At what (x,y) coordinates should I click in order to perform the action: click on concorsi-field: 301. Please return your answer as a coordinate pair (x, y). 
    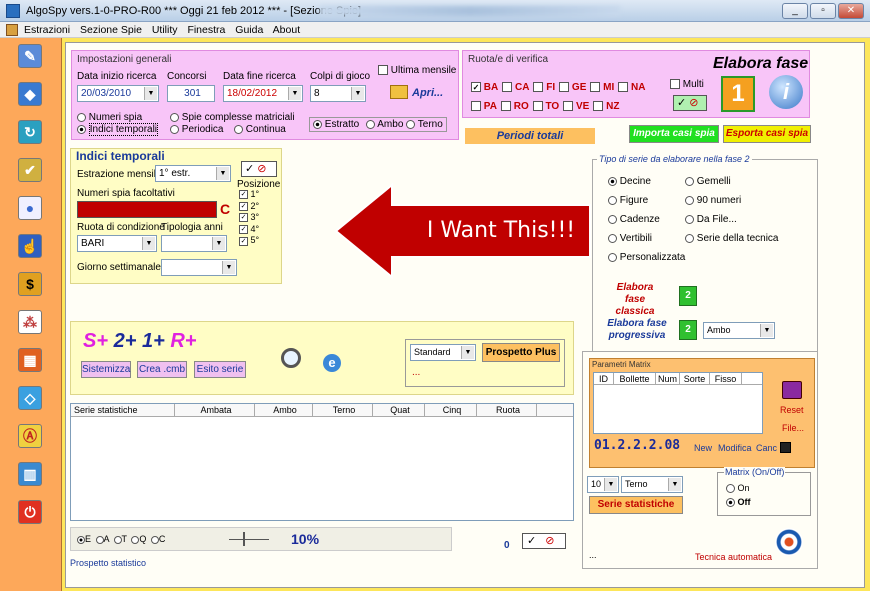
    Looking at the image, I should click on (191, 93).